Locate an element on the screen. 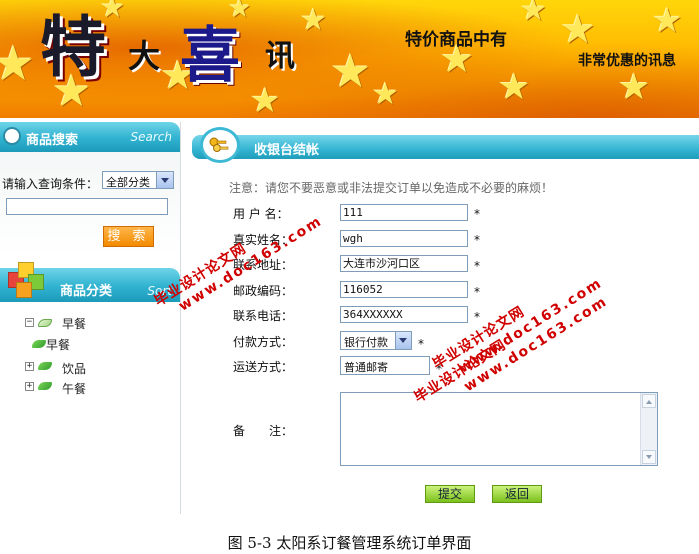  category-tree: − 早餐 早餐 + 饮品 + 午餐 is located at coordinates (90, 355).